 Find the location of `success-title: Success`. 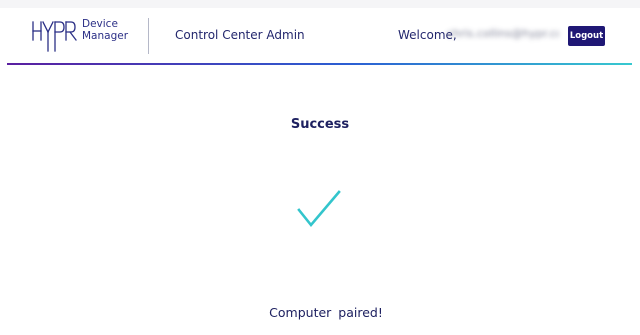

success-title: Success is located at coordinates (320, 124).